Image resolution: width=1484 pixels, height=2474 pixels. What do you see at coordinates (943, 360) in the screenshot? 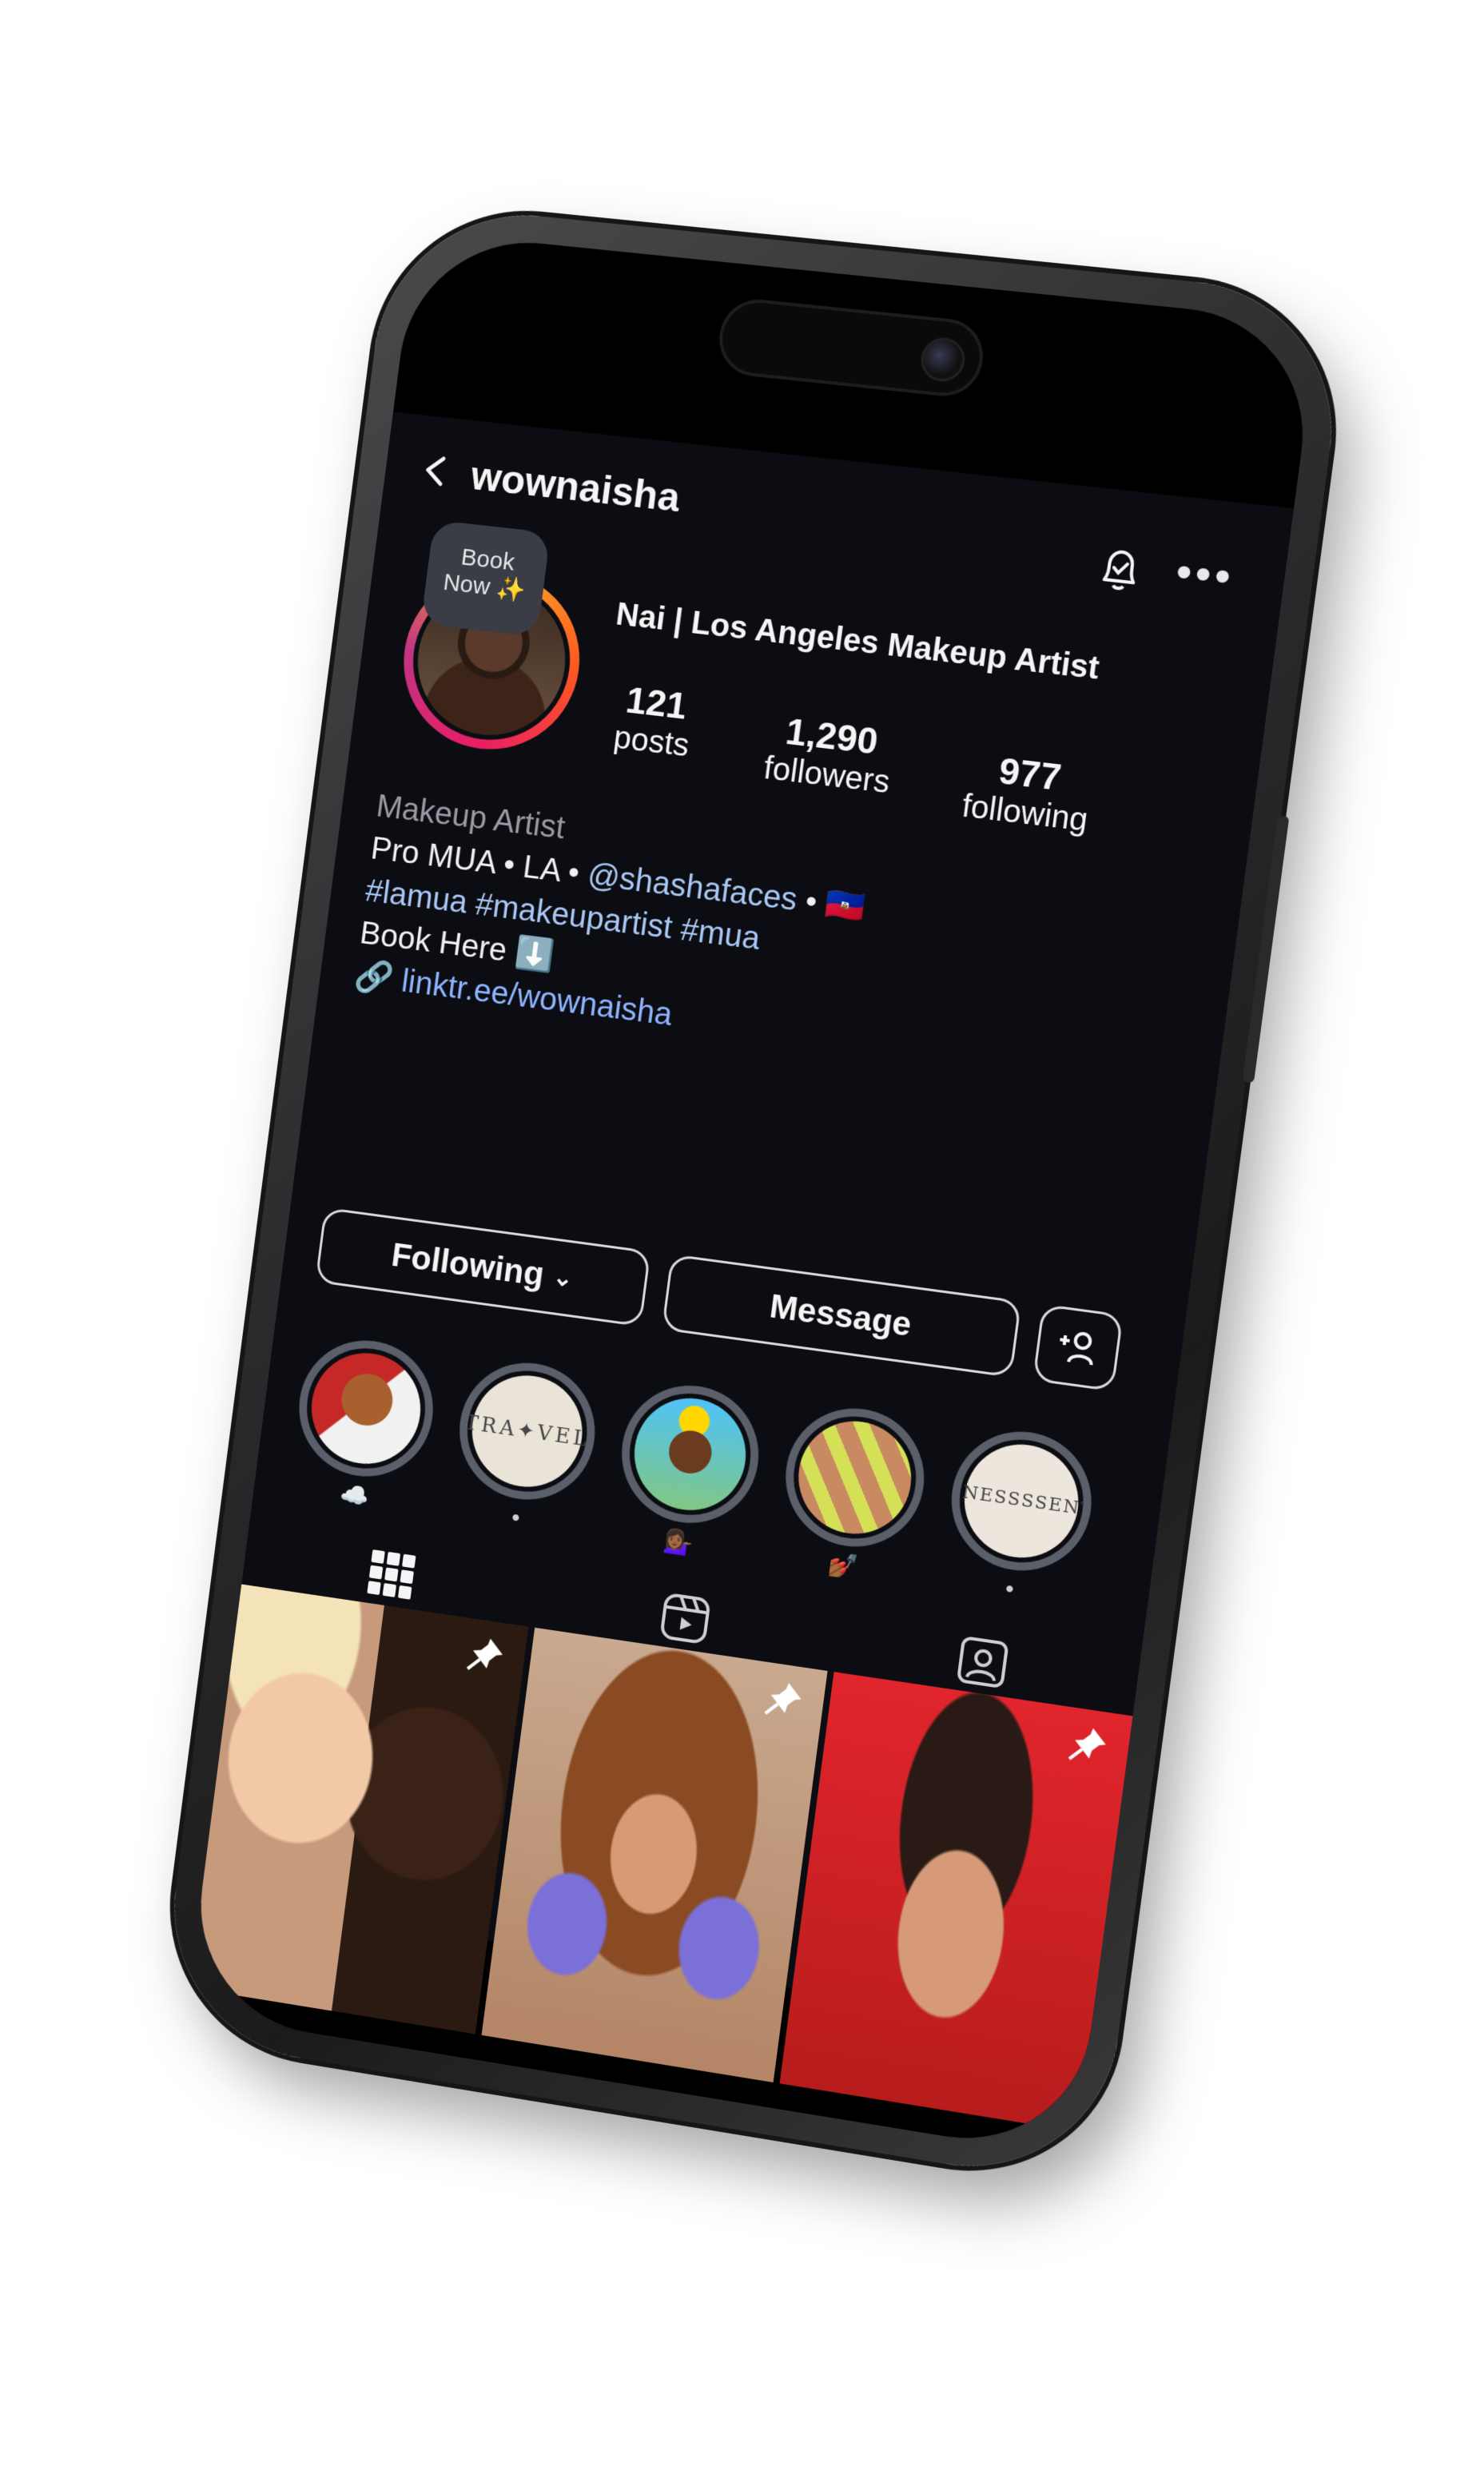
I see `front-camera` at bounding box center [943, 360].